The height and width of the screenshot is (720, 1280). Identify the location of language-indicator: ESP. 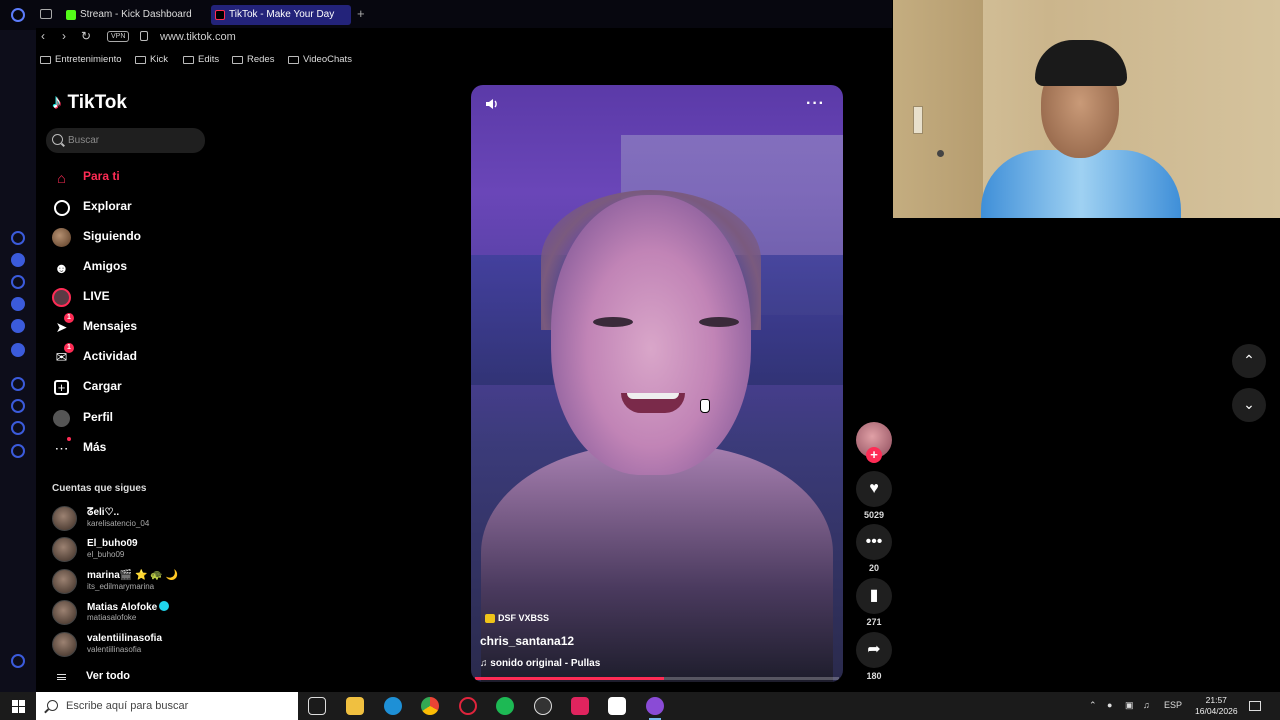
(1173, 705).